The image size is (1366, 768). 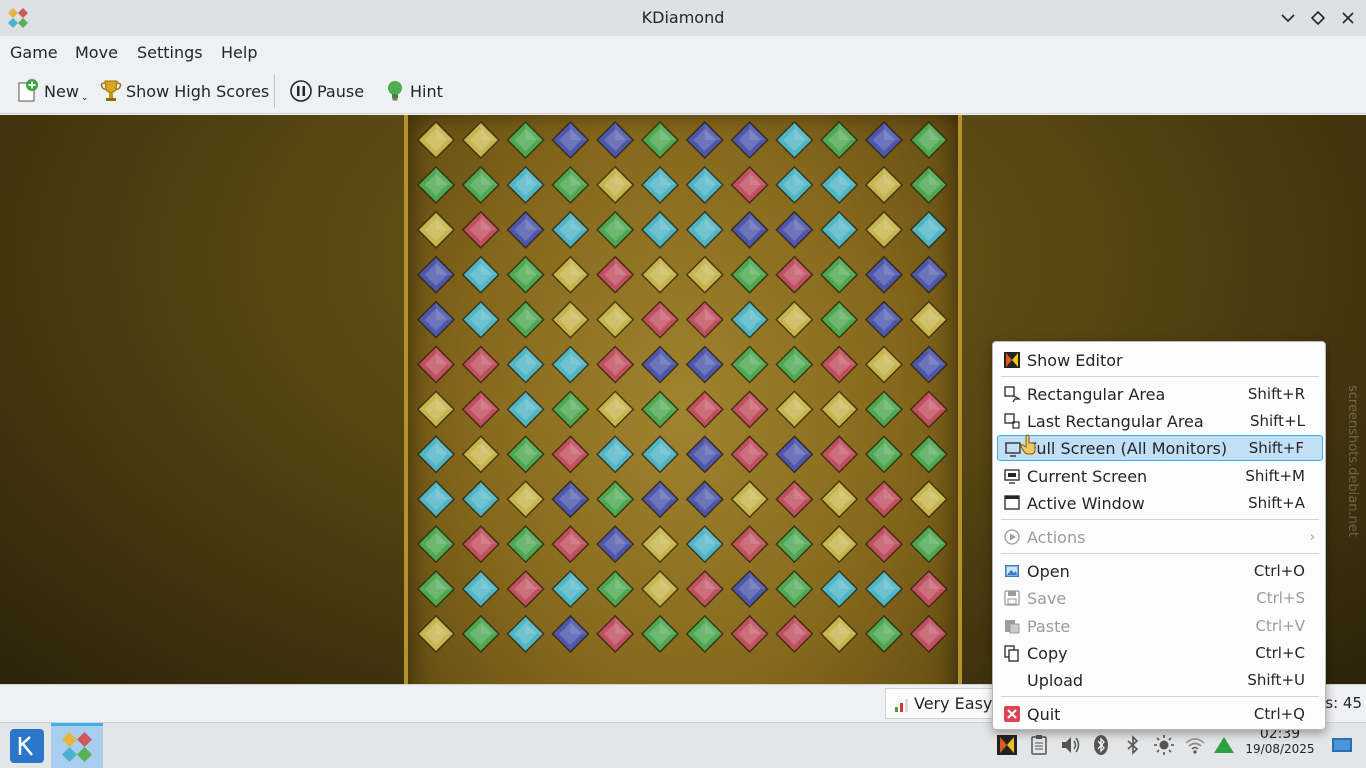 What do you see at coordinates (1101, 745) in the screenshot?
I see `bluetooth-device-icon` at bounding box center [1101, 745].